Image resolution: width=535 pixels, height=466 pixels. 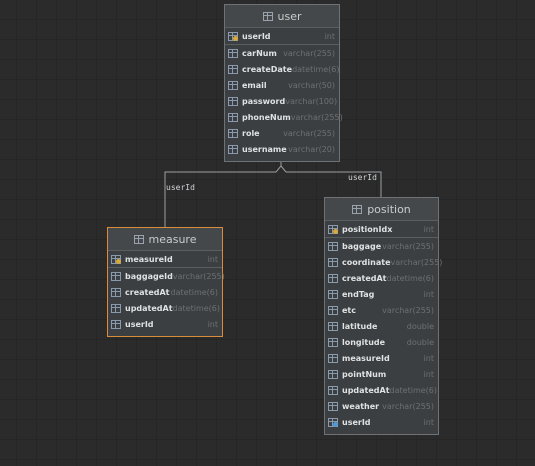 What do you see at coordinates (362, 246) in the screenshot?
I see `column-name: baggage` at bounding box center [362, 246].